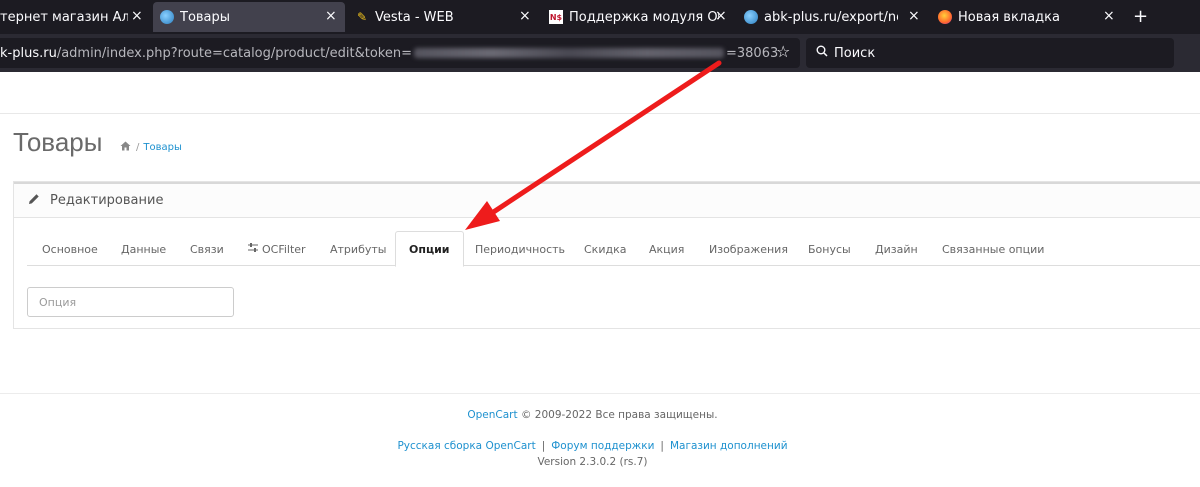 This screenshot has height=487, width=1200. What do you see at coordinates (143, 249) in the screenshot?
I see `tab-data: Данные` at bounding box center [143, 249].